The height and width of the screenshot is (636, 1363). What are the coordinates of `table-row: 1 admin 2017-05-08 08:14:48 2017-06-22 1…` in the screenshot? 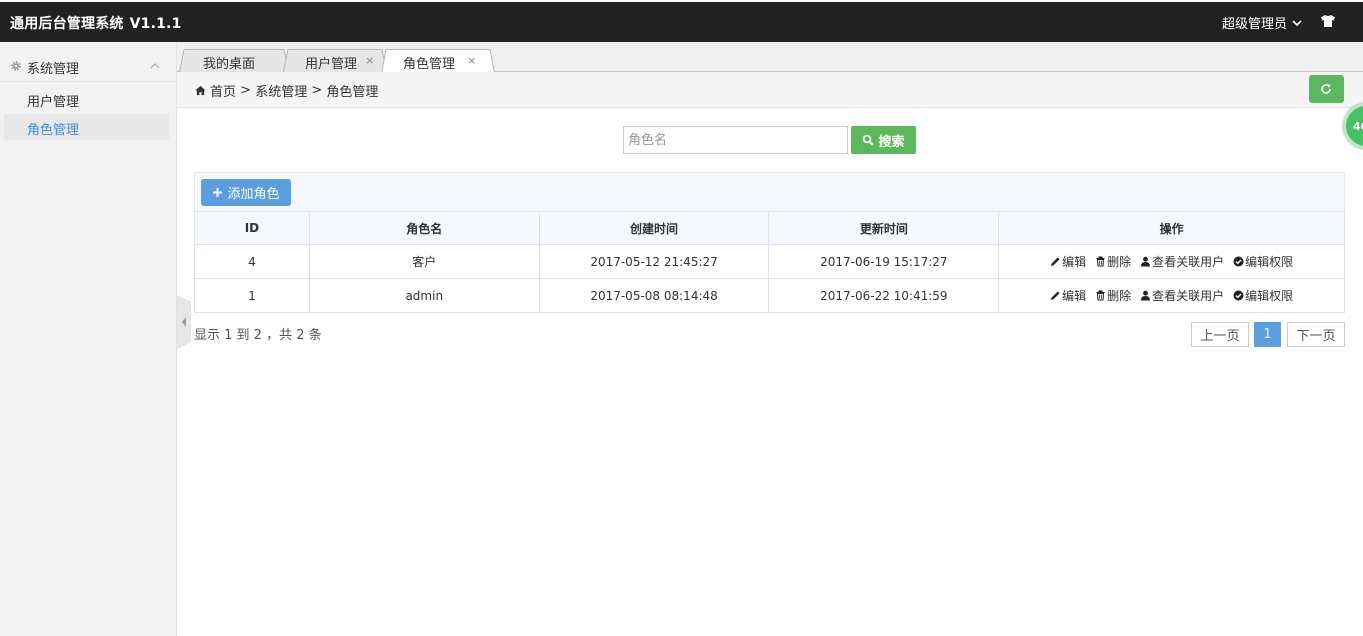 It's located at (769, 295).